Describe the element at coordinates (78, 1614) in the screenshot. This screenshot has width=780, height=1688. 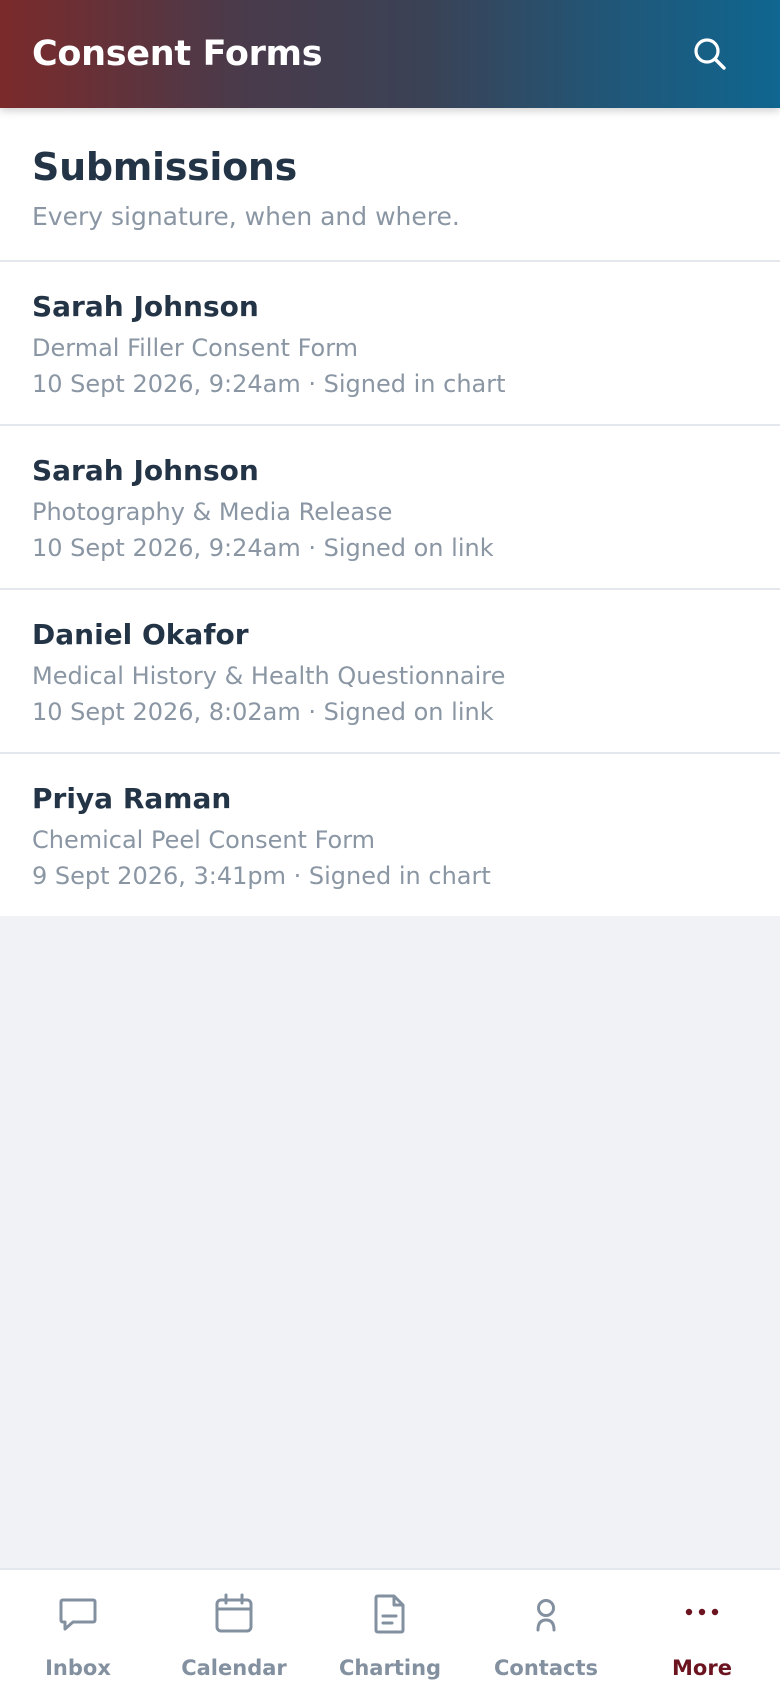
I see `chat-bubble-icon` at that location.